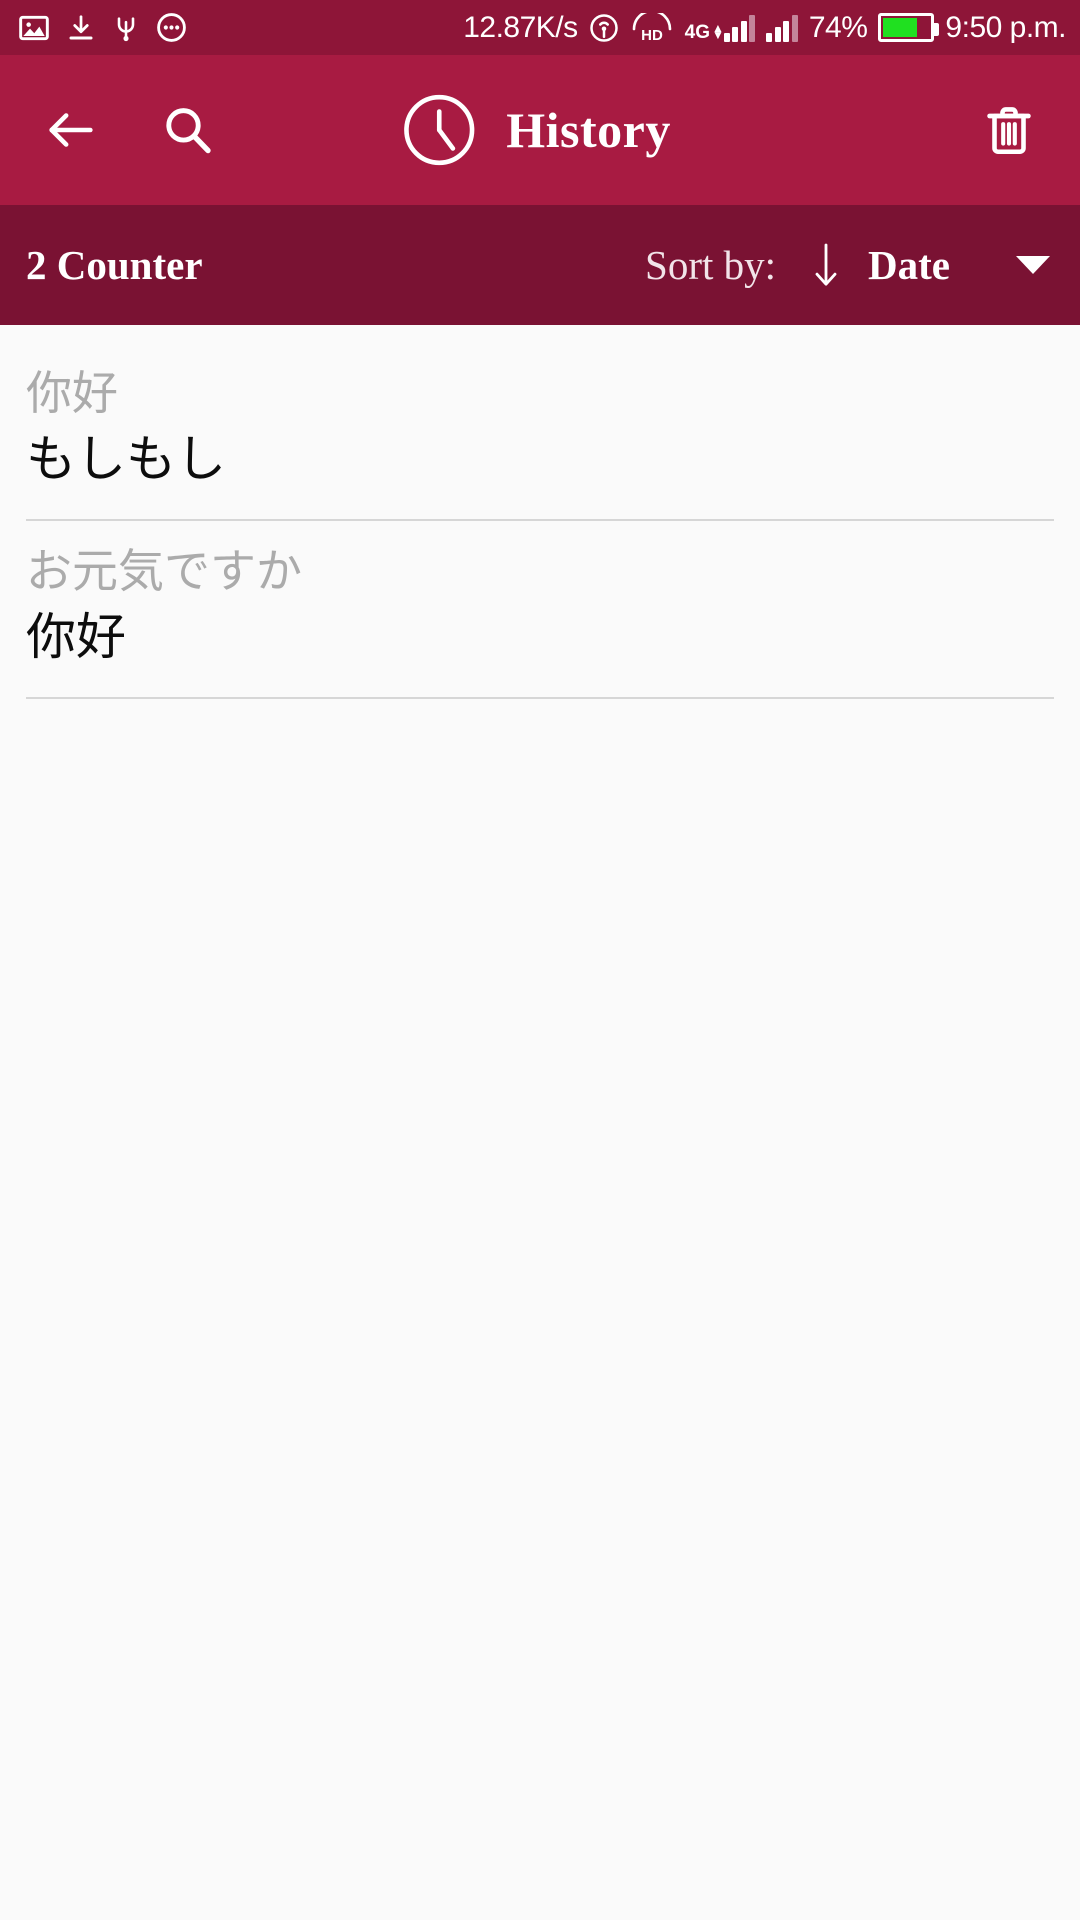 This screenshot has width=1080, height=1920. I want to click on sort-direction-button, so click(826, 265).